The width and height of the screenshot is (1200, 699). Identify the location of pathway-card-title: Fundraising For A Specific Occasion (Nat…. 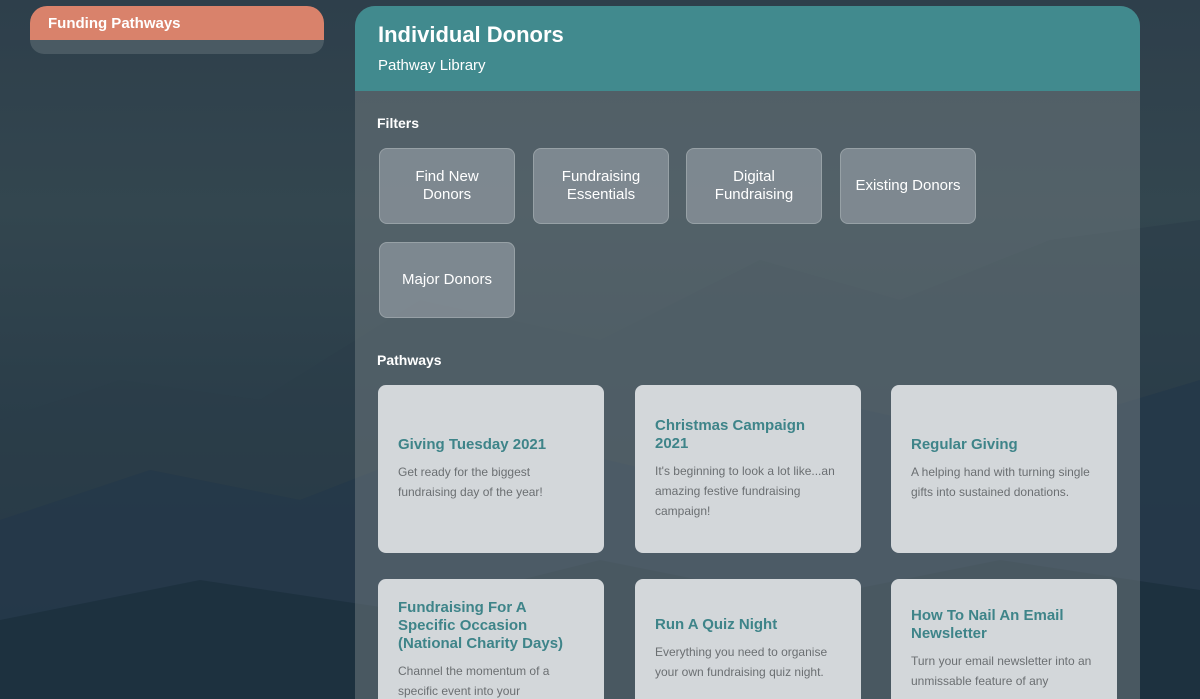
(481, 625).